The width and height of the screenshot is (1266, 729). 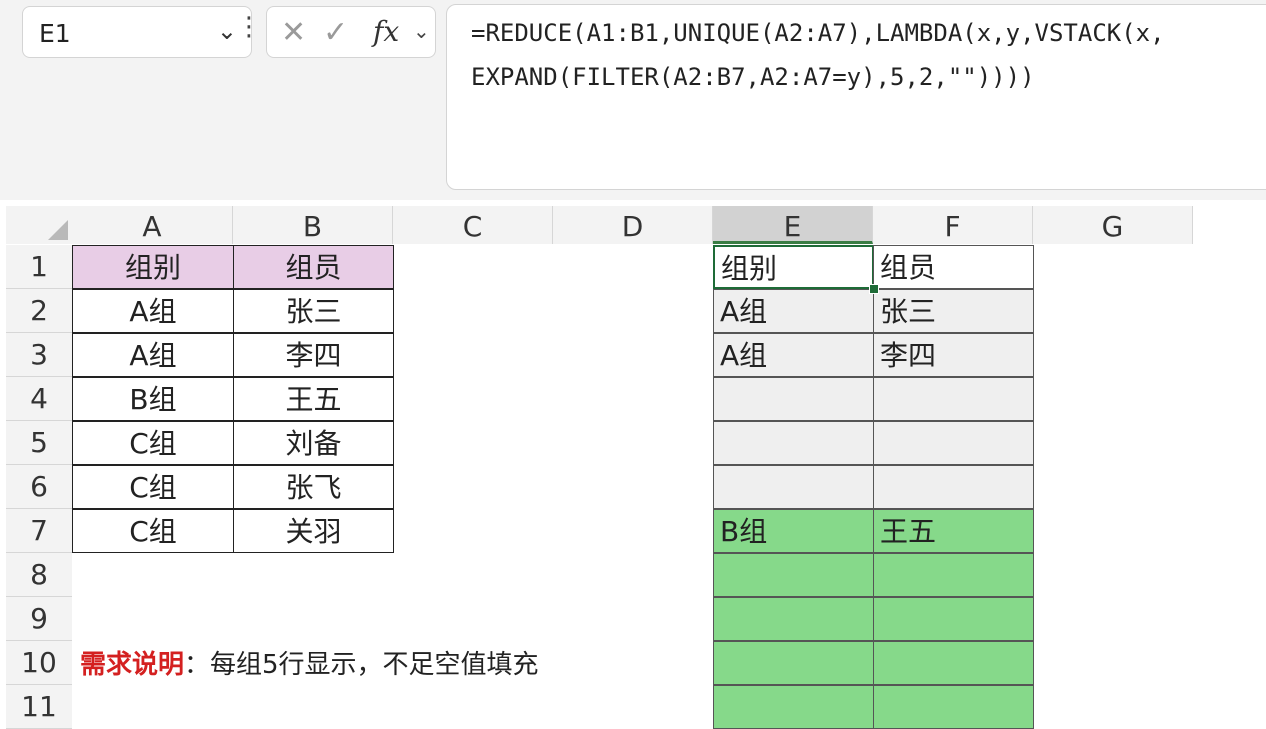 What do you see at coordinates (39, 399) in the screenshot?
I see `row-header-4: 4` at bounding box center [39, 399].